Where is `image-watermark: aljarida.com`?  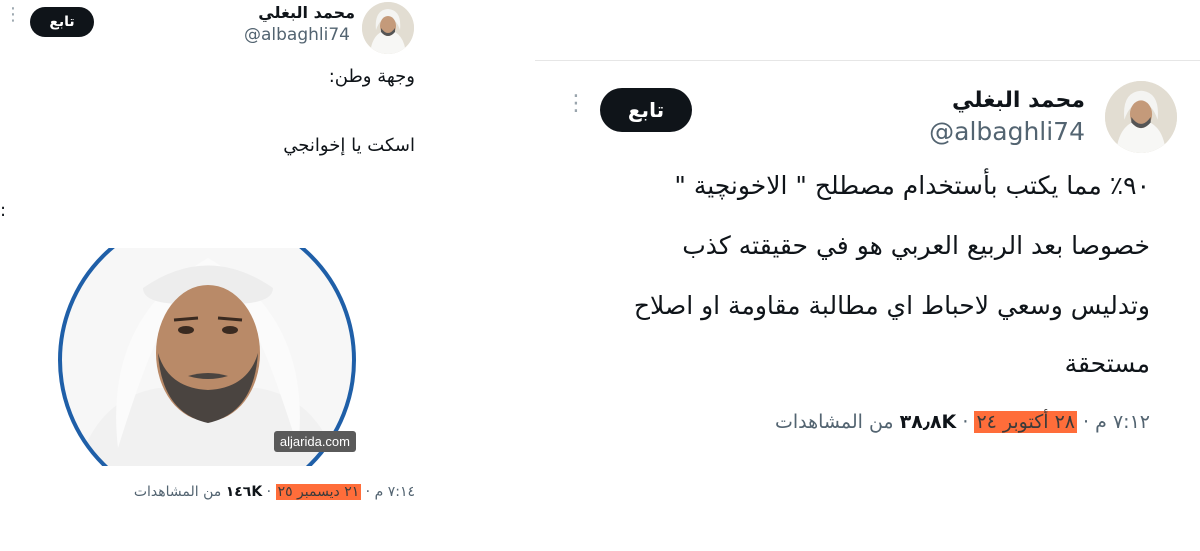 image-watermark: aljarida.com is located at coordinates (314, 441).